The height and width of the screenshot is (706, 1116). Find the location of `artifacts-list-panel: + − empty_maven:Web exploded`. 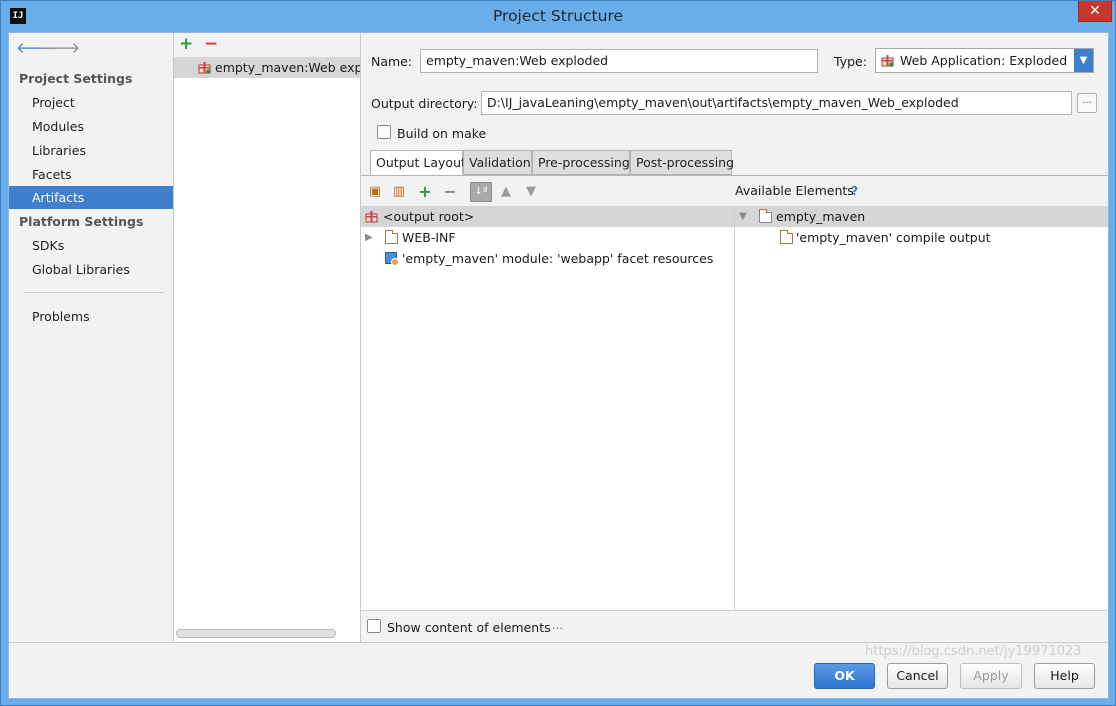

artifacts-list-panel: + − empty_maven:Web exploded is located at coordinates (267, 337).